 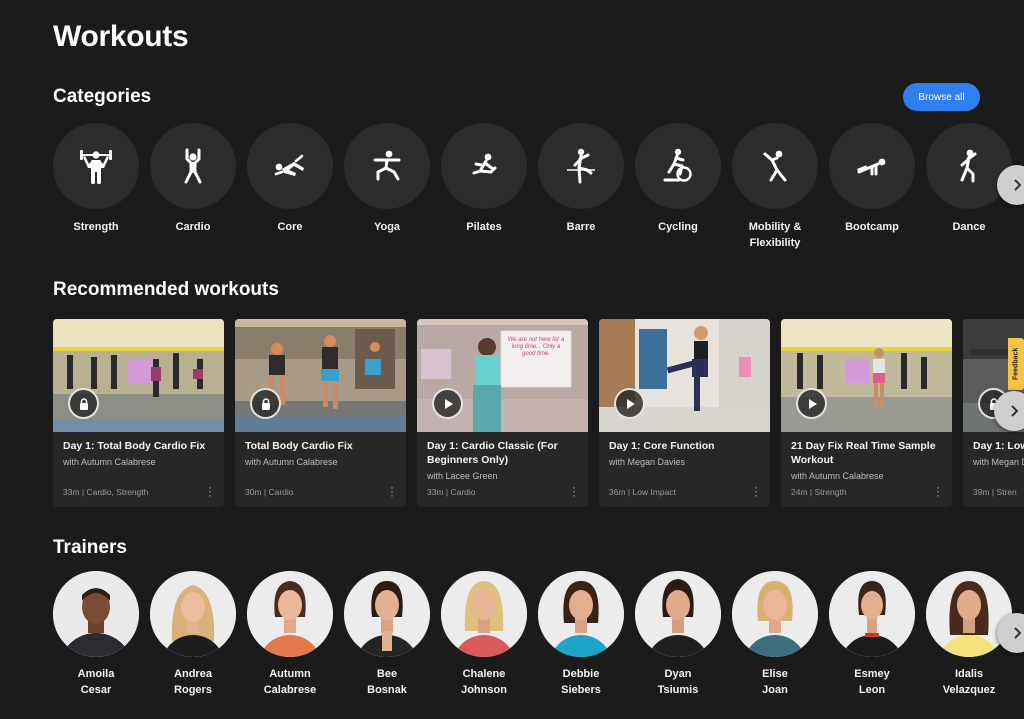 I want to click on category-label: Core, so click(x=290, y=227).